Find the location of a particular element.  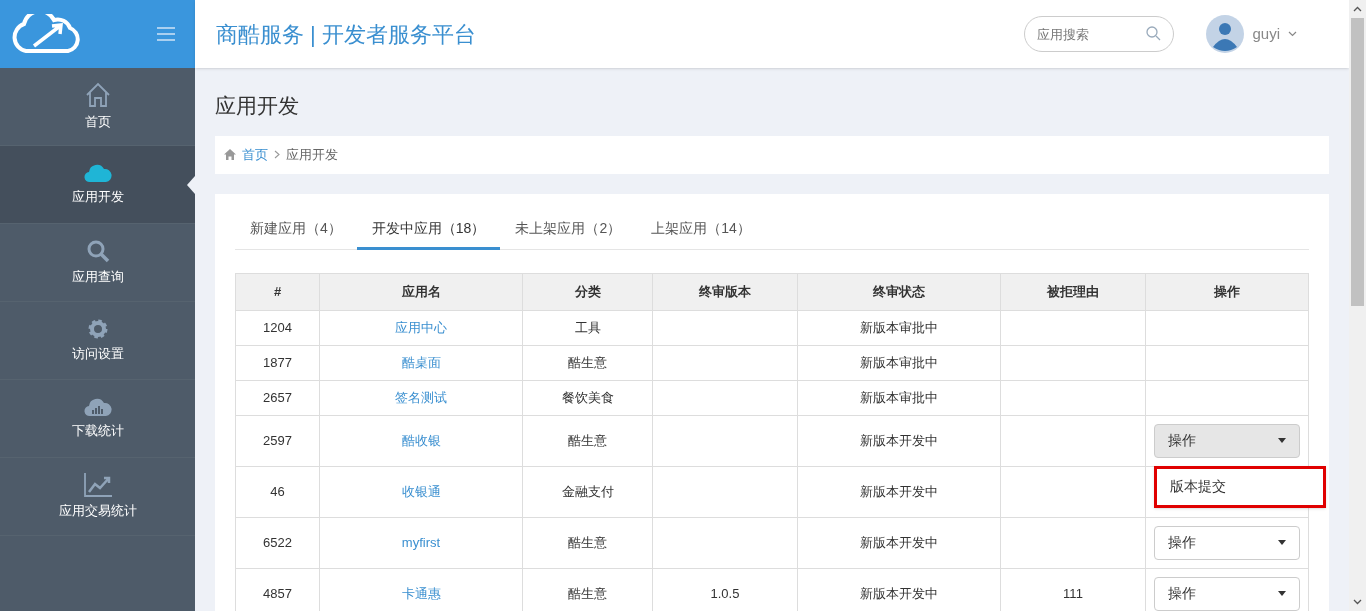

column-header: 被拒理由 is located at coordinates (1073, 291).